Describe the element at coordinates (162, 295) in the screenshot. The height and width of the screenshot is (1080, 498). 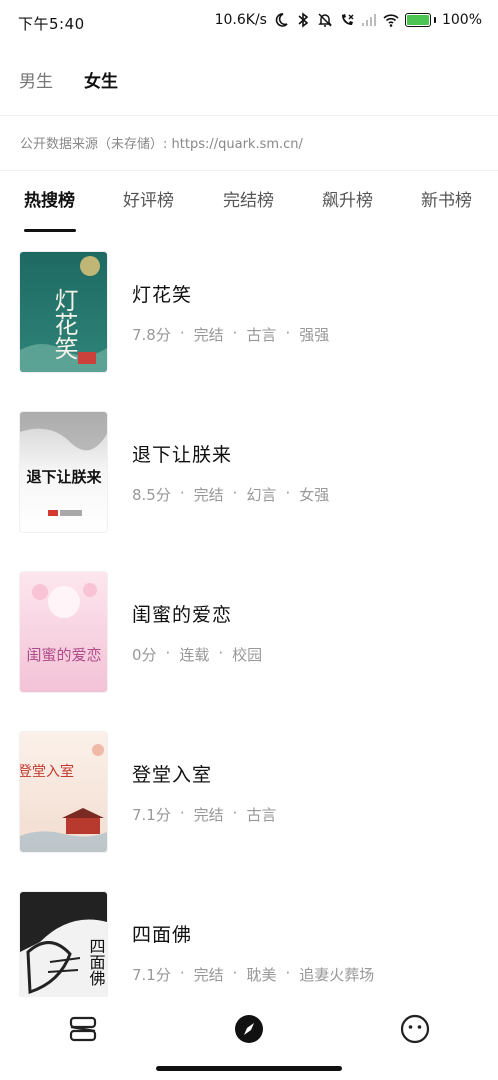
I see `book-title: 灯花笑` at that location.